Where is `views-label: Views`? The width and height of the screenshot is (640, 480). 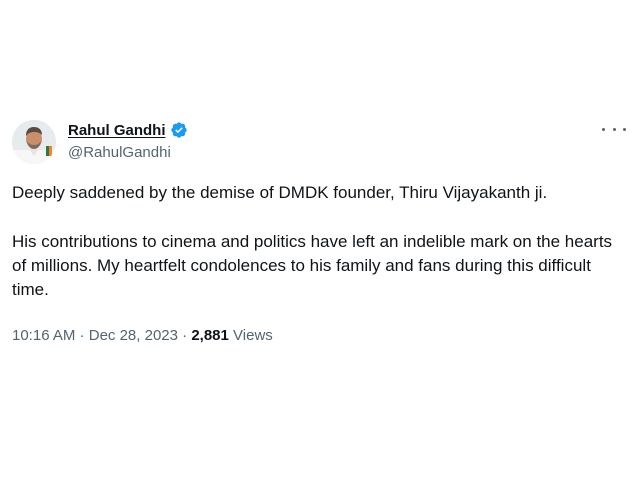
views-label: Views is located at coordinates (253, 335).